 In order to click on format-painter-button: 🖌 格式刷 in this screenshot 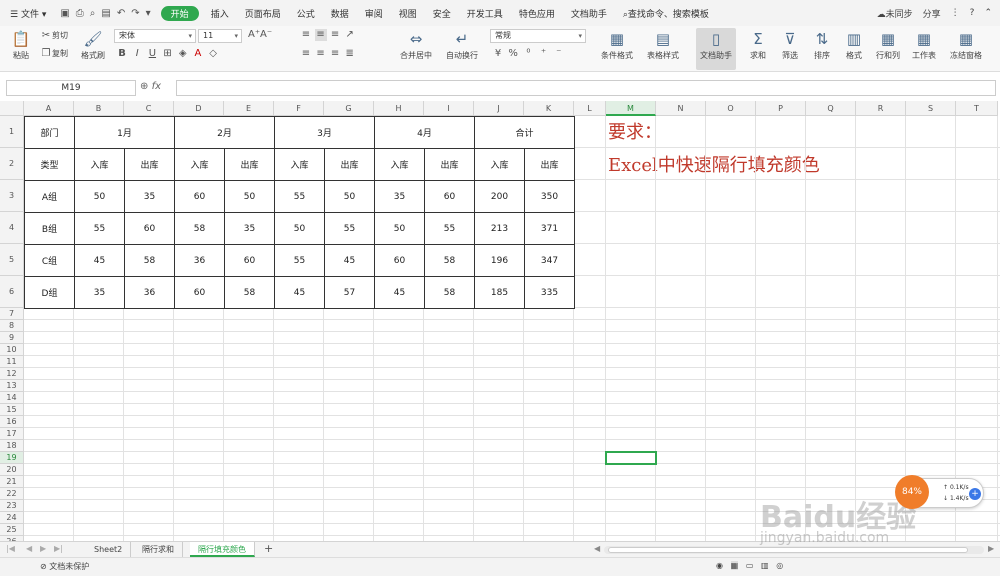, I will do `click(93, 49)`.